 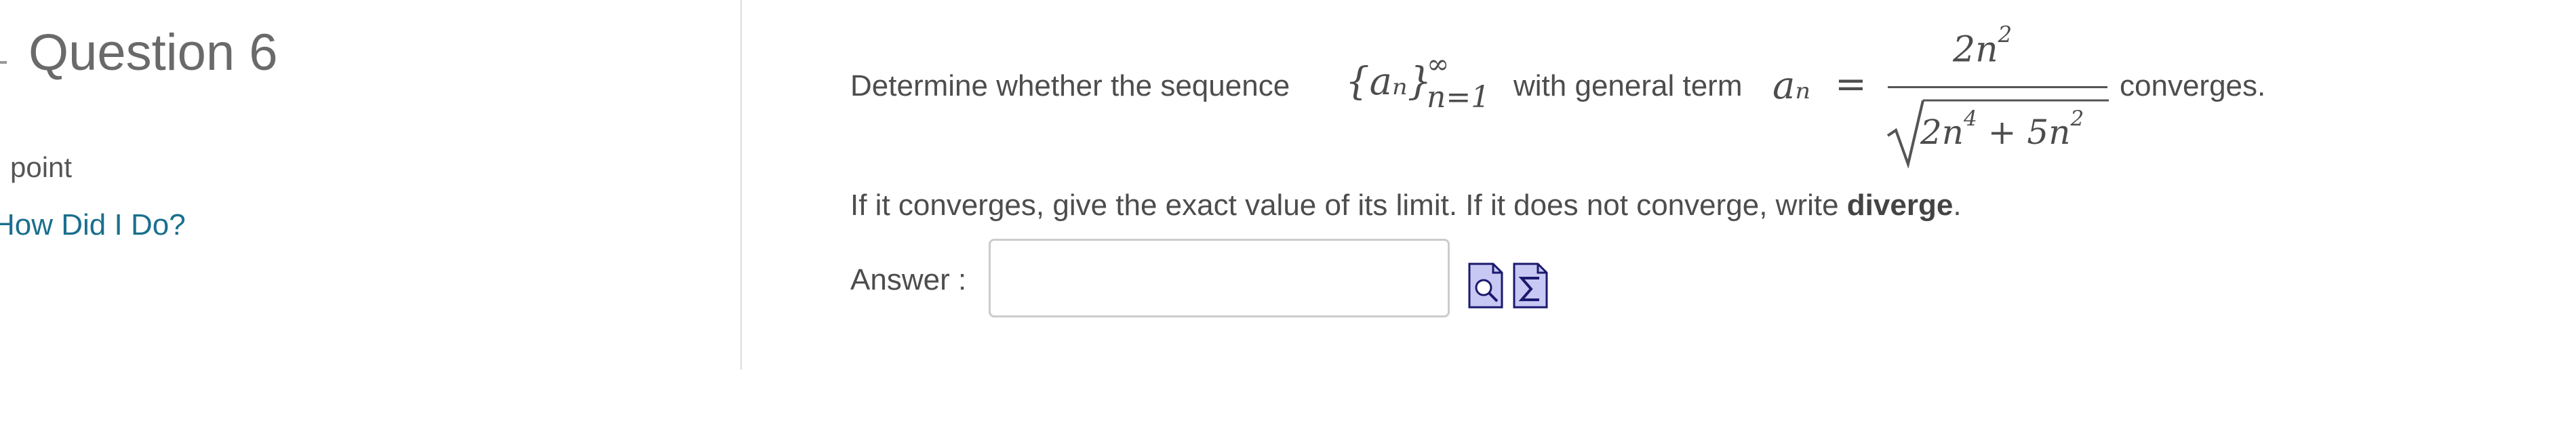 What do you see at coordinates (1906, 133) in the screenshot?
I see `square-root-icon` at bounding box center [1906, 133].